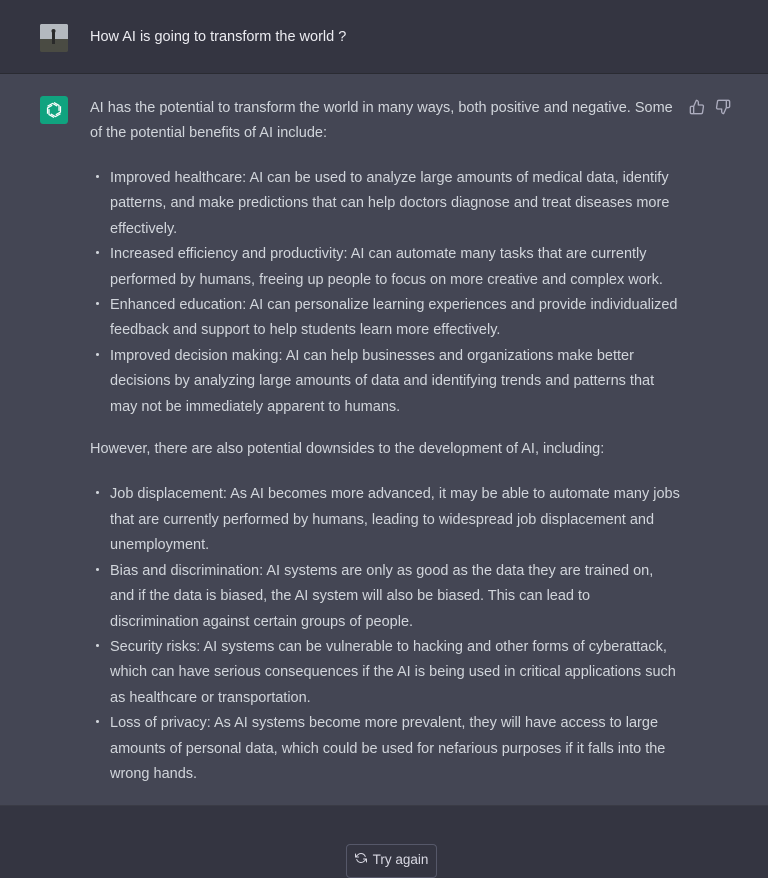  What do you see at coordinates (697, 107) in the screenshot?
I see `thumbs-up-icon` at bounding box center [697, 107].